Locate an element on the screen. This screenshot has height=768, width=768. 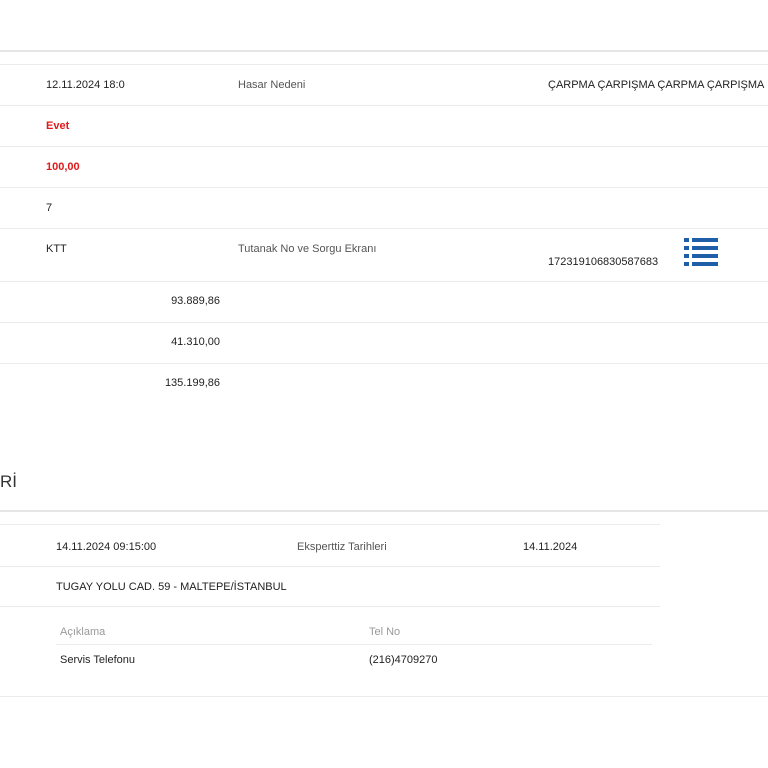
section-title: Rİ is located at coordinates (8, 481).